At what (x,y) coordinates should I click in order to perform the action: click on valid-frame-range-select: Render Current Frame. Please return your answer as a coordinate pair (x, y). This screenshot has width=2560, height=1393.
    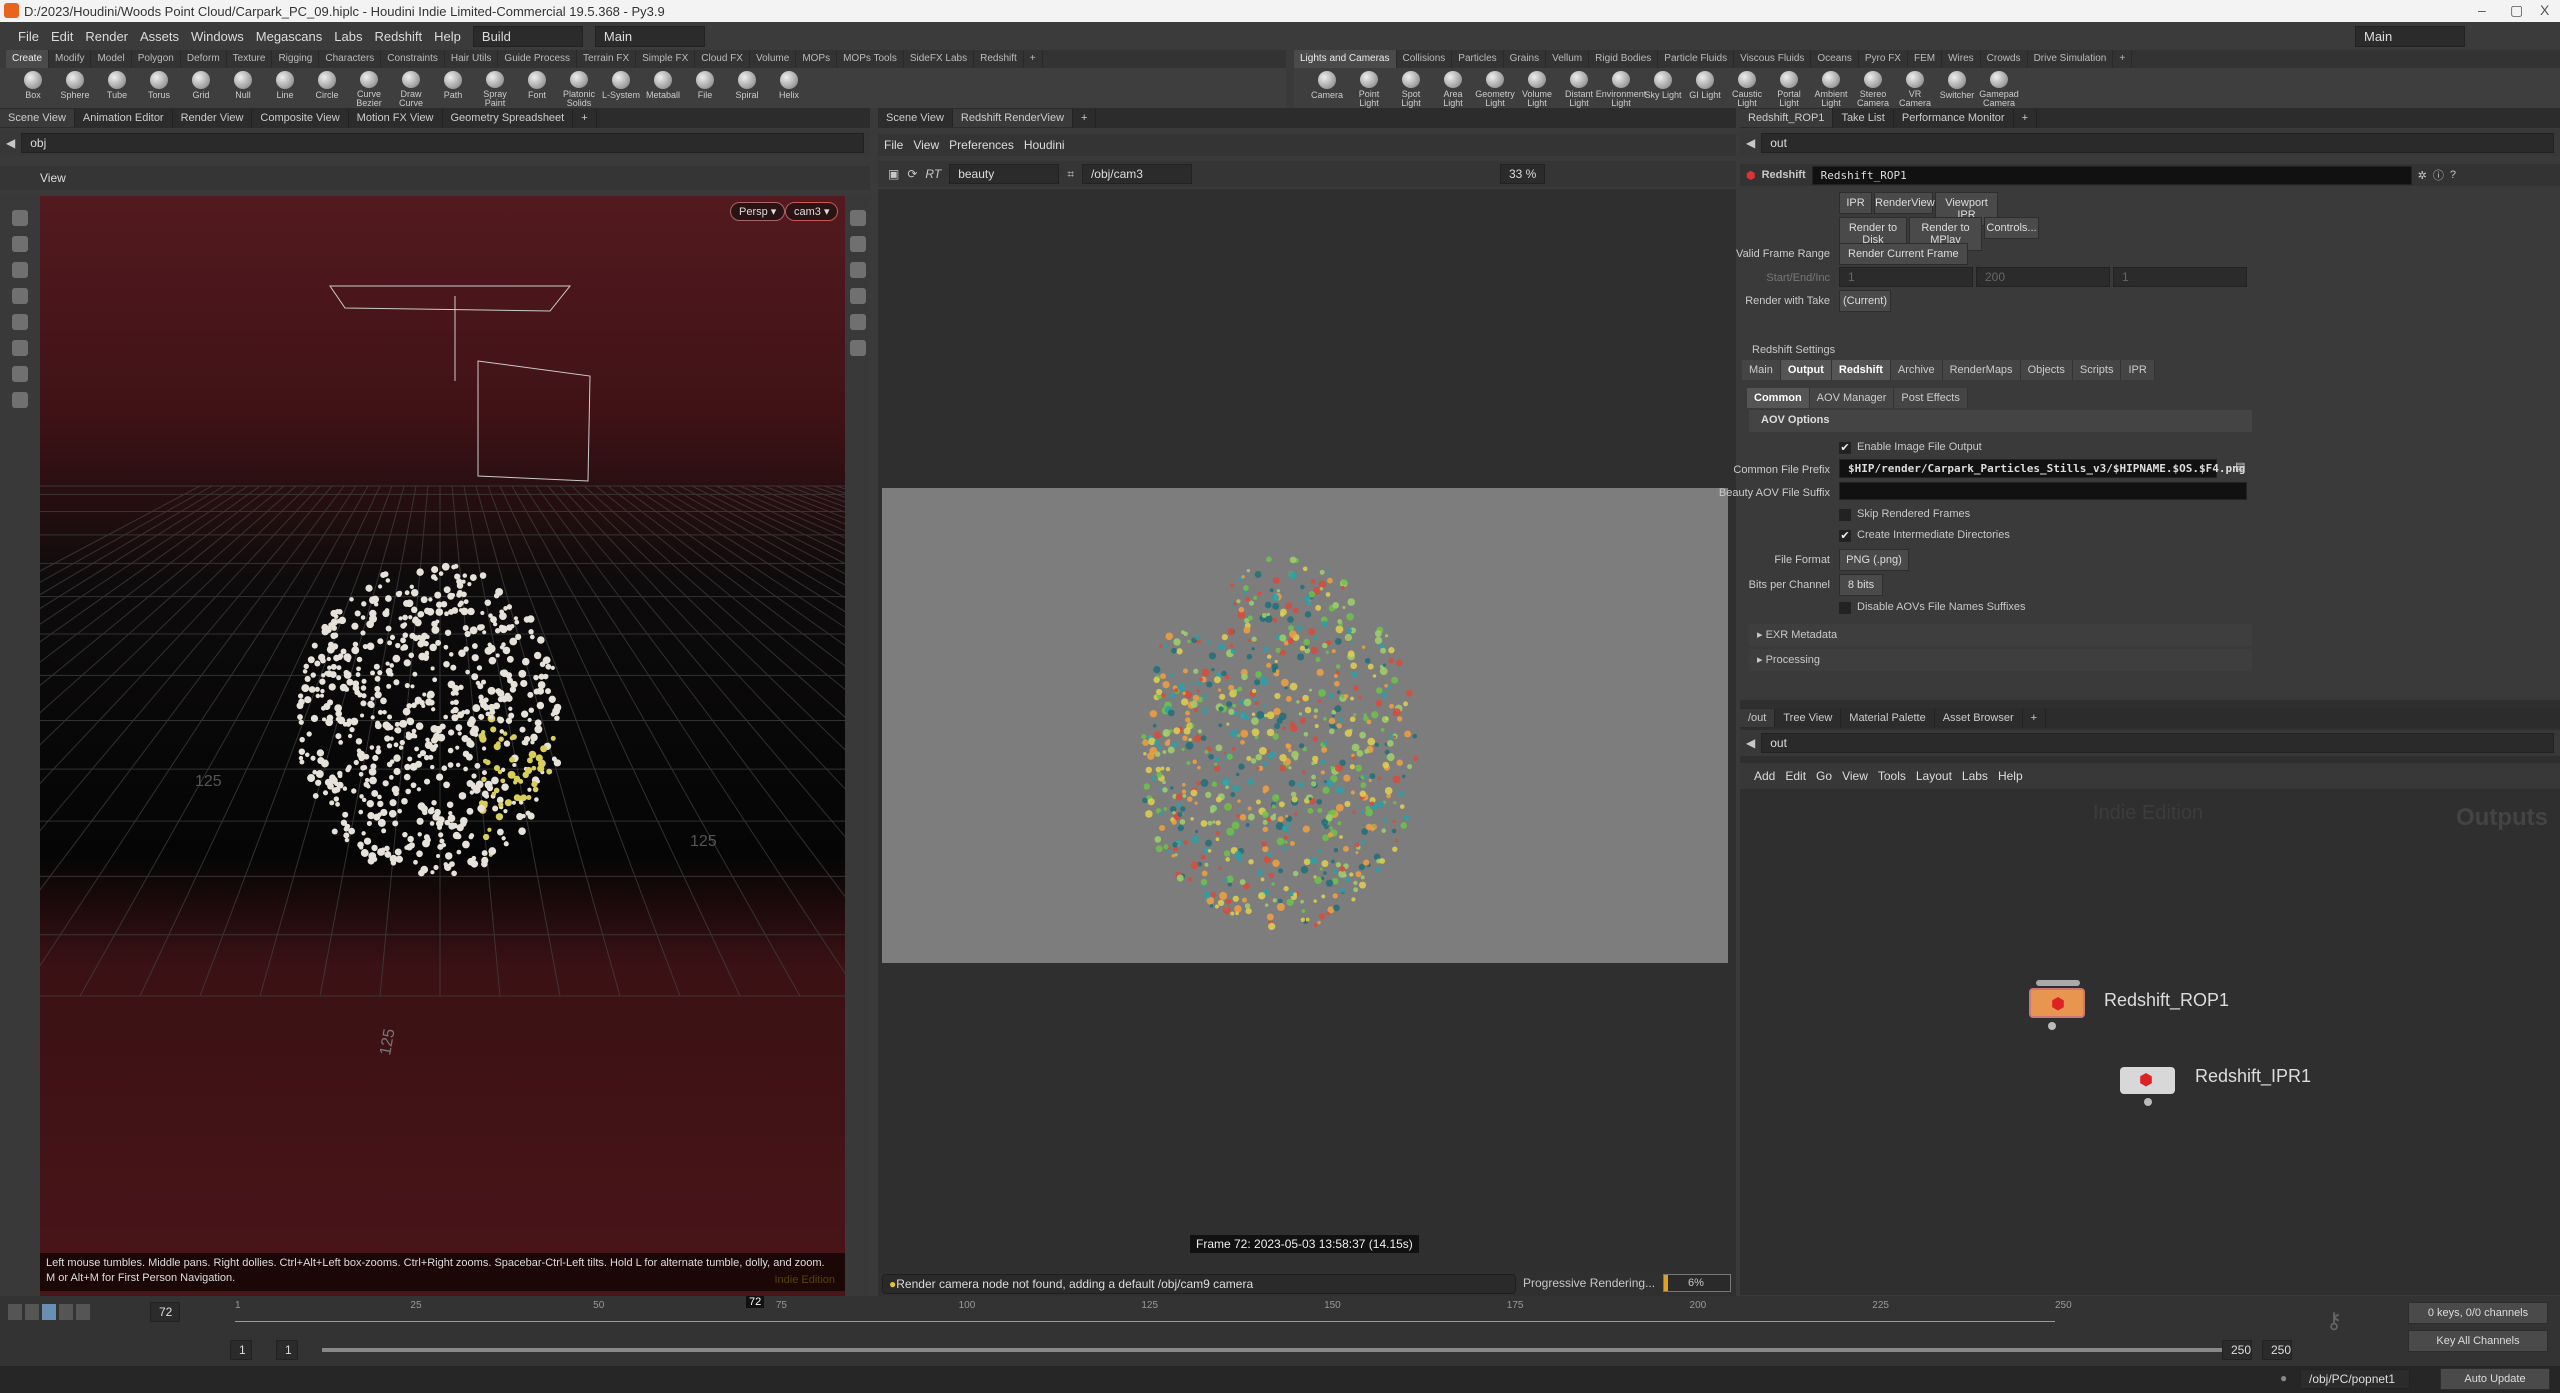
    Looking at the image, I should click on (1903, 254).